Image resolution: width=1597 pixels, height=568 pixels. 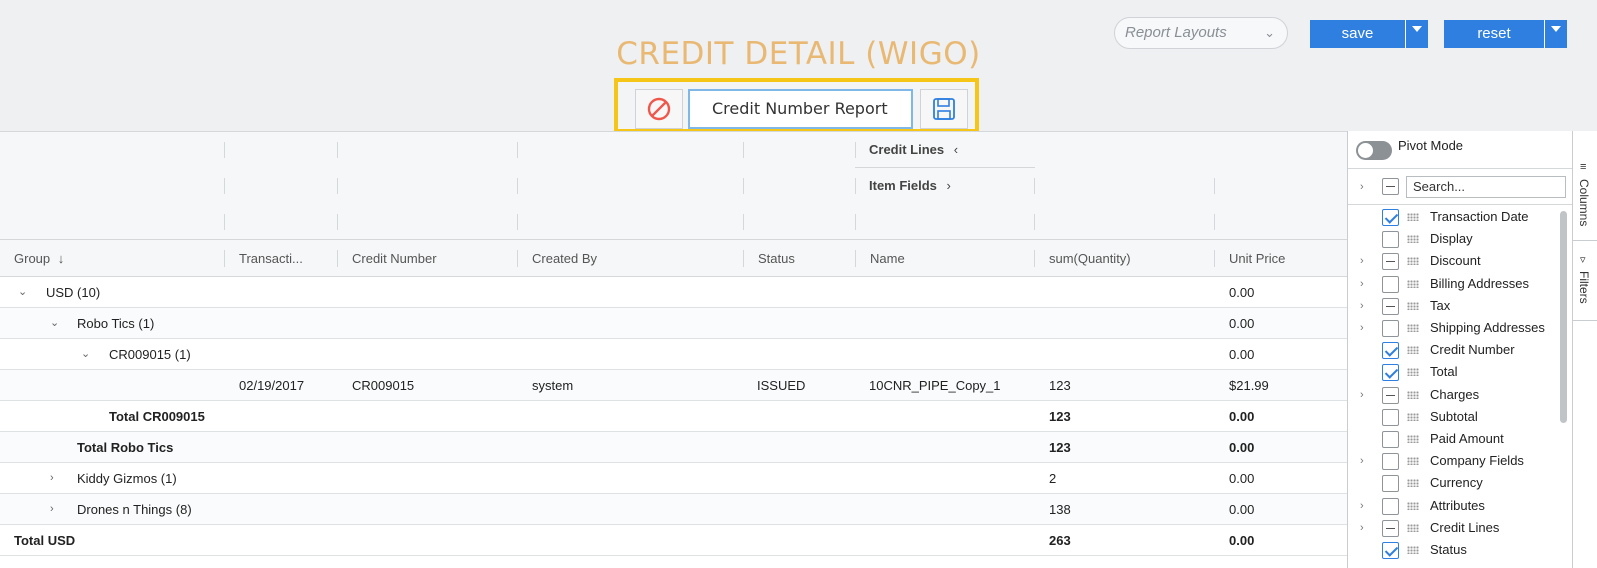 What do you see at coordinates (1460, 261) in the screenshot?
I see `column-list-item: › Discount` at bounding box center [1460, 261].